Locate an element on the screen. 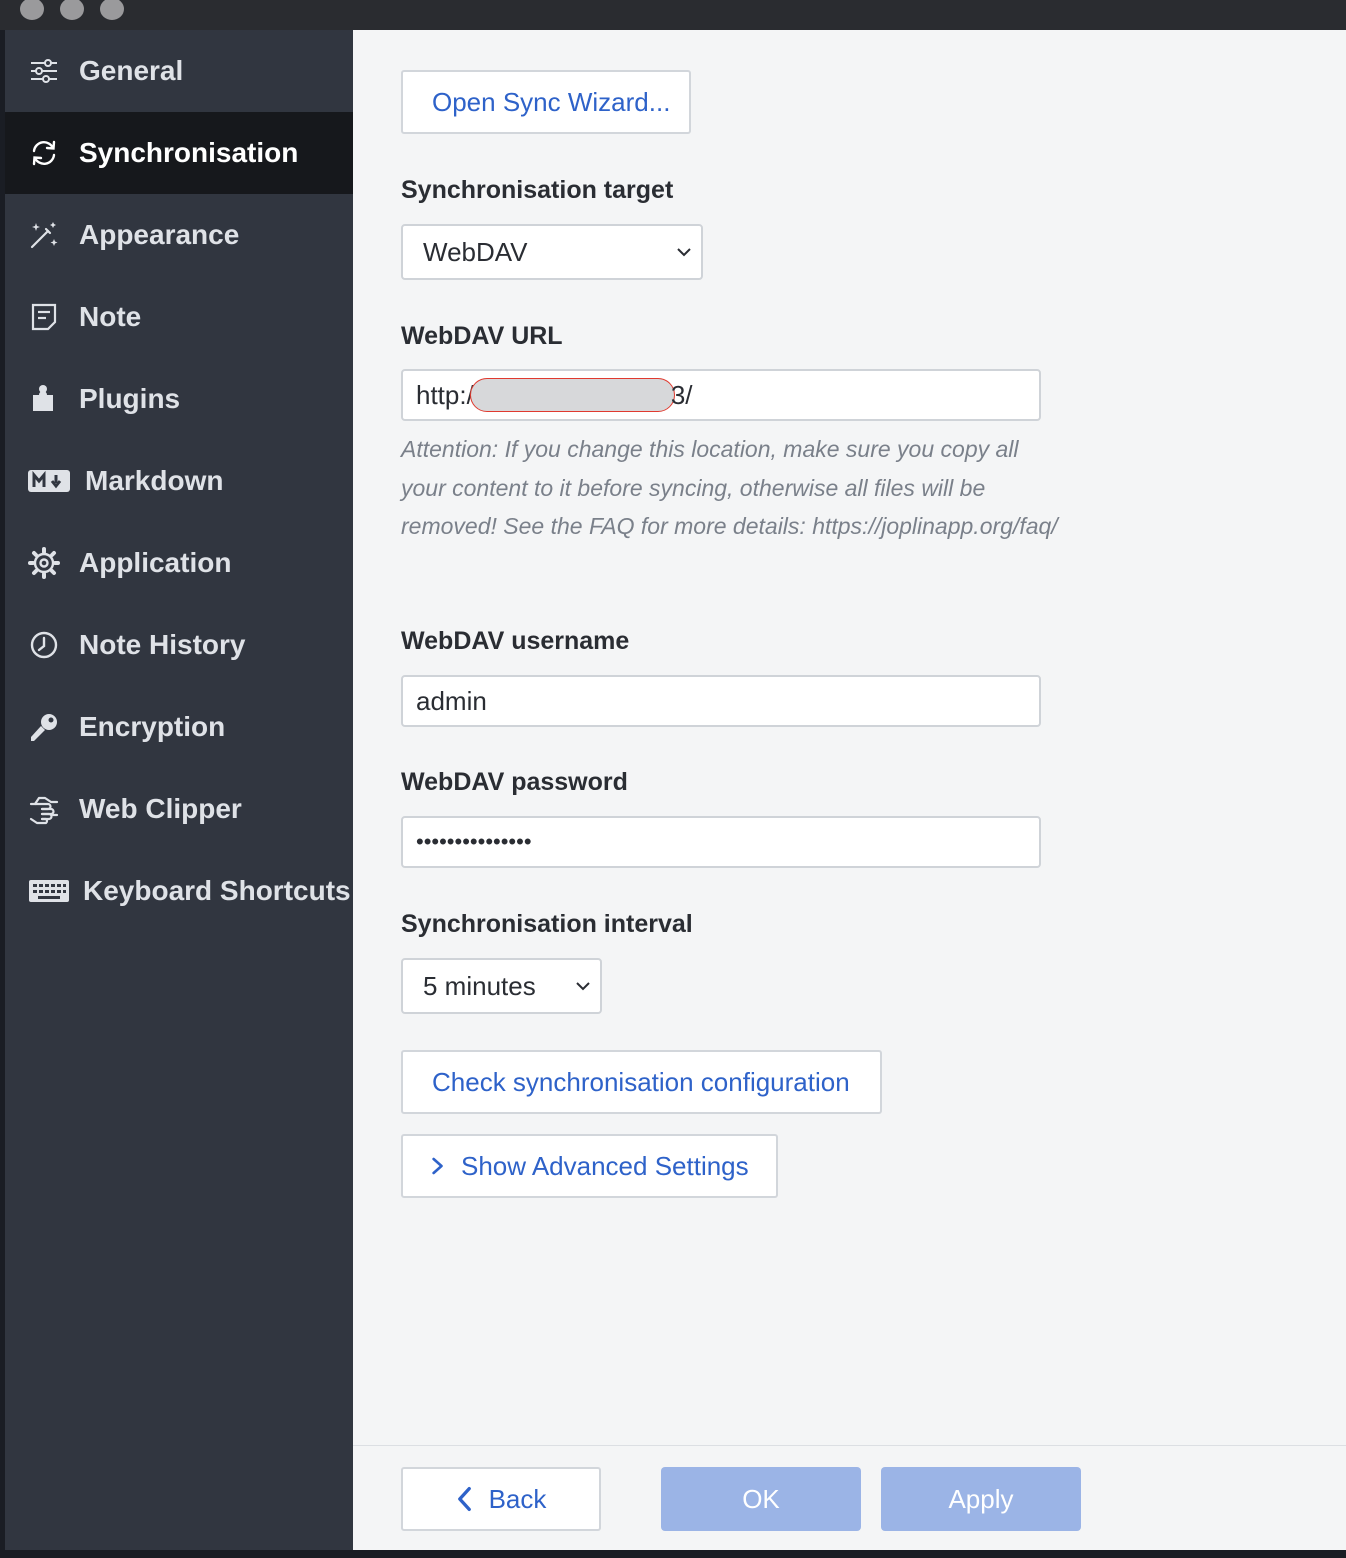 Image resolution: width=1346 pixels, height=1558 pixels. apply-button: Apply is located at coordinates (981, 1499).